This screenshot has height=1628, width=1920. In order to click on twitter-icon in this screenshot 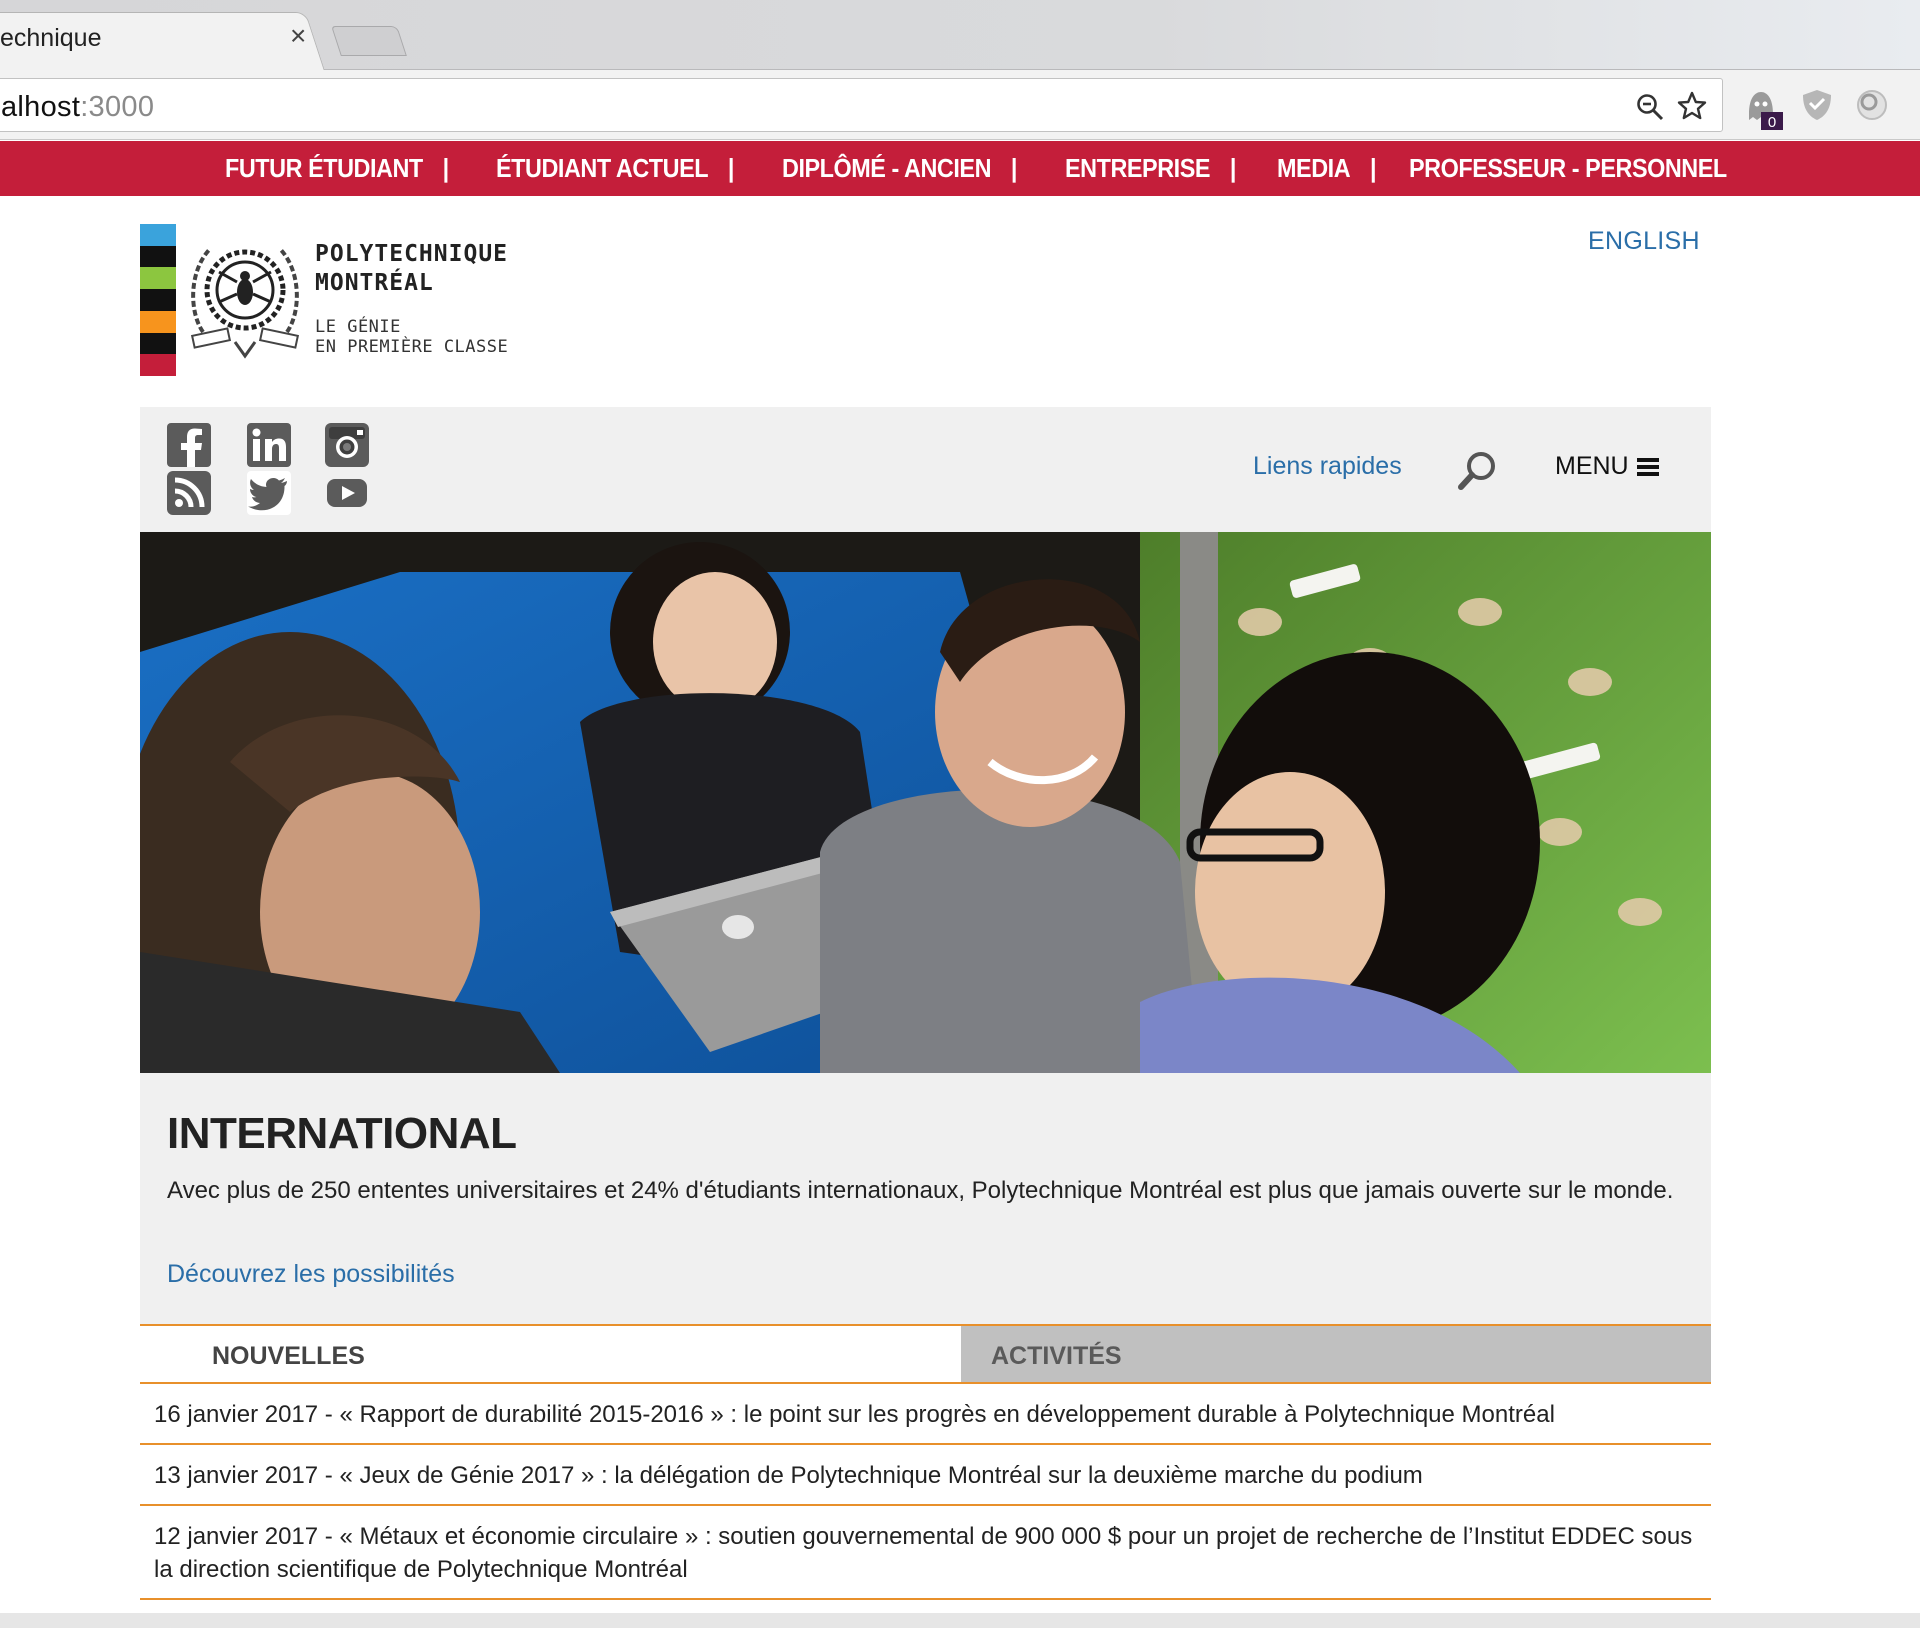, I will do `click(269, 493)`.